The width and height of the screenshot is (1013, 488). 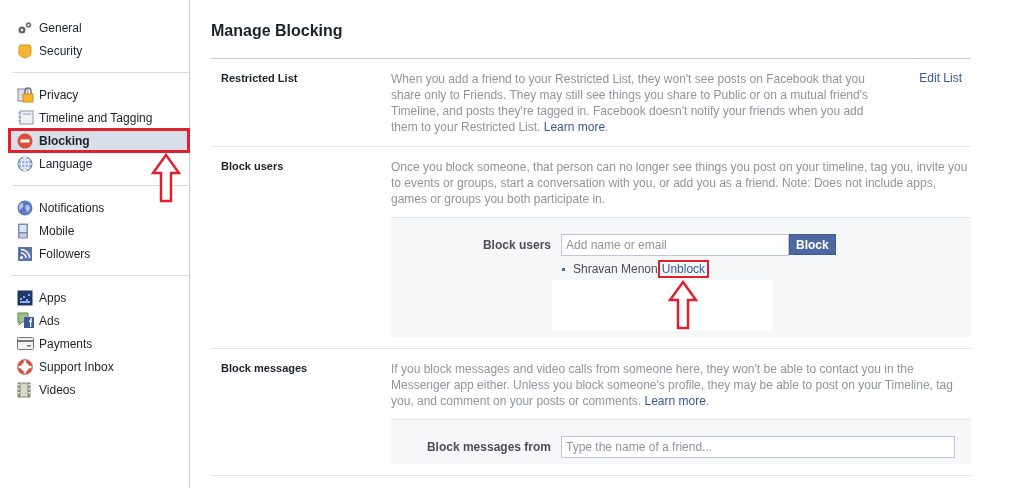 What do you see at coordinates (25, 27) in the screenshot?
I see `gears-icon` at bounding box center [25, 27].